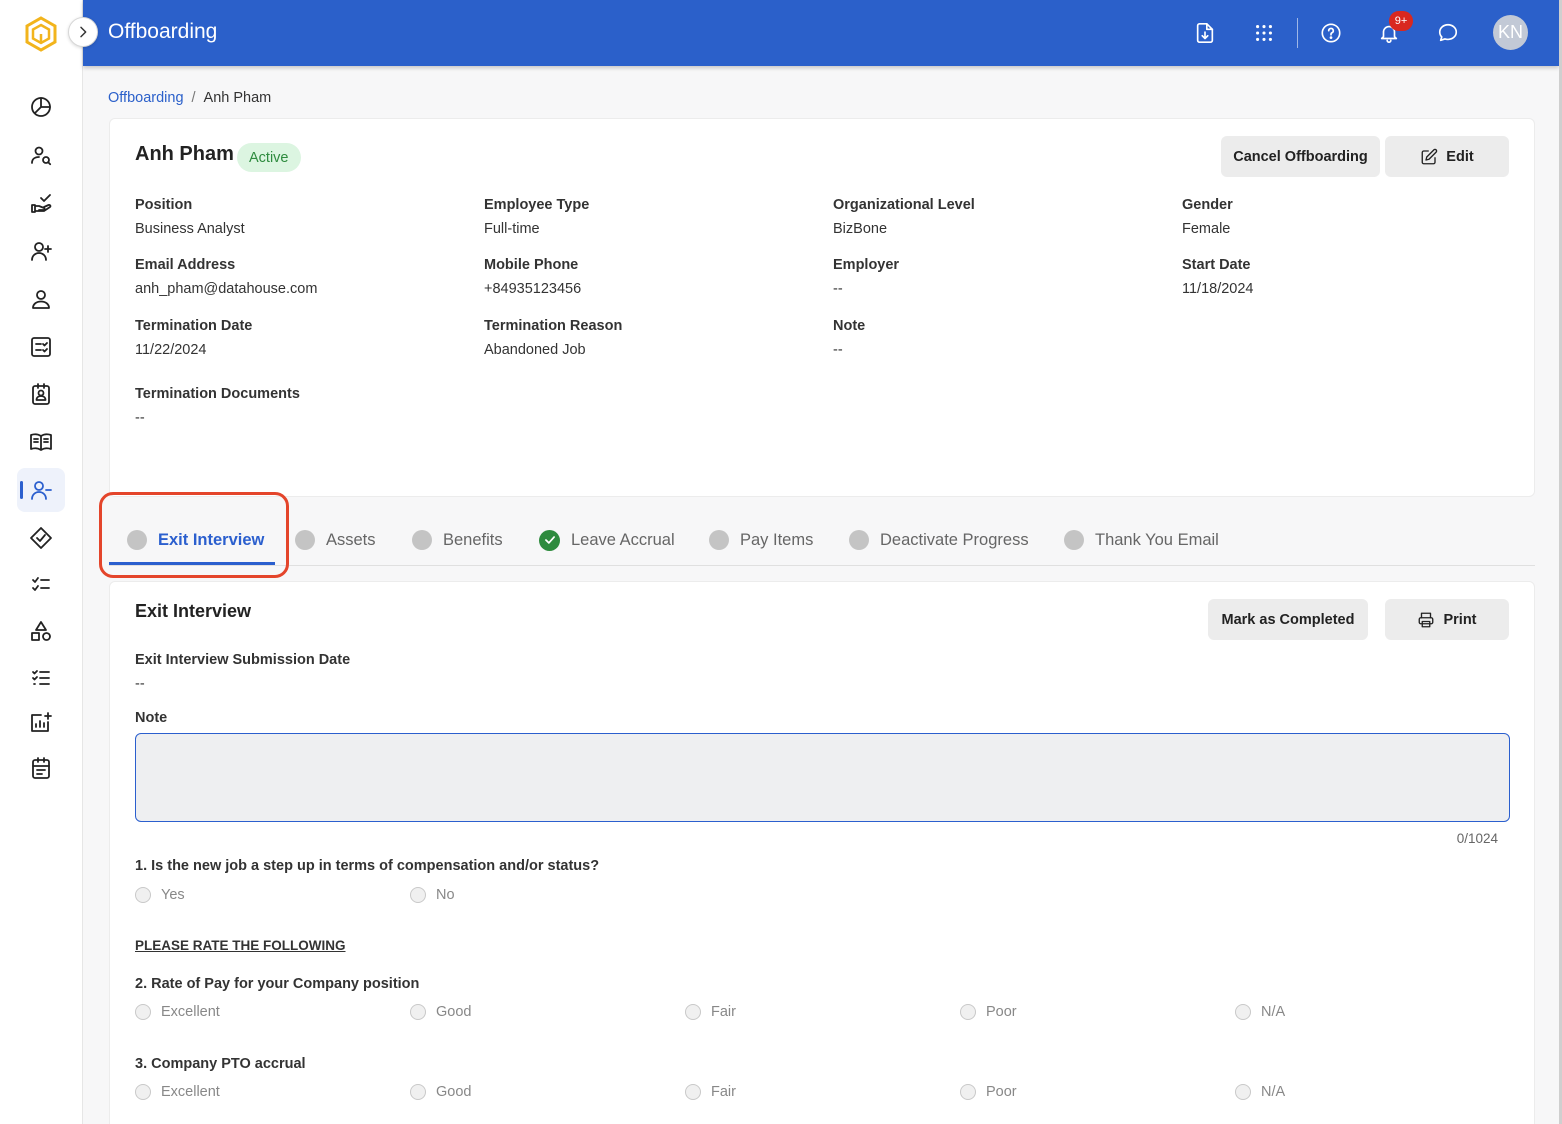 This screenshot has width=1562, height=1124. What do you see at coordinates (1448, 33) in the screenshot?
I see `chat-button` at bounding box center [1448, 33].